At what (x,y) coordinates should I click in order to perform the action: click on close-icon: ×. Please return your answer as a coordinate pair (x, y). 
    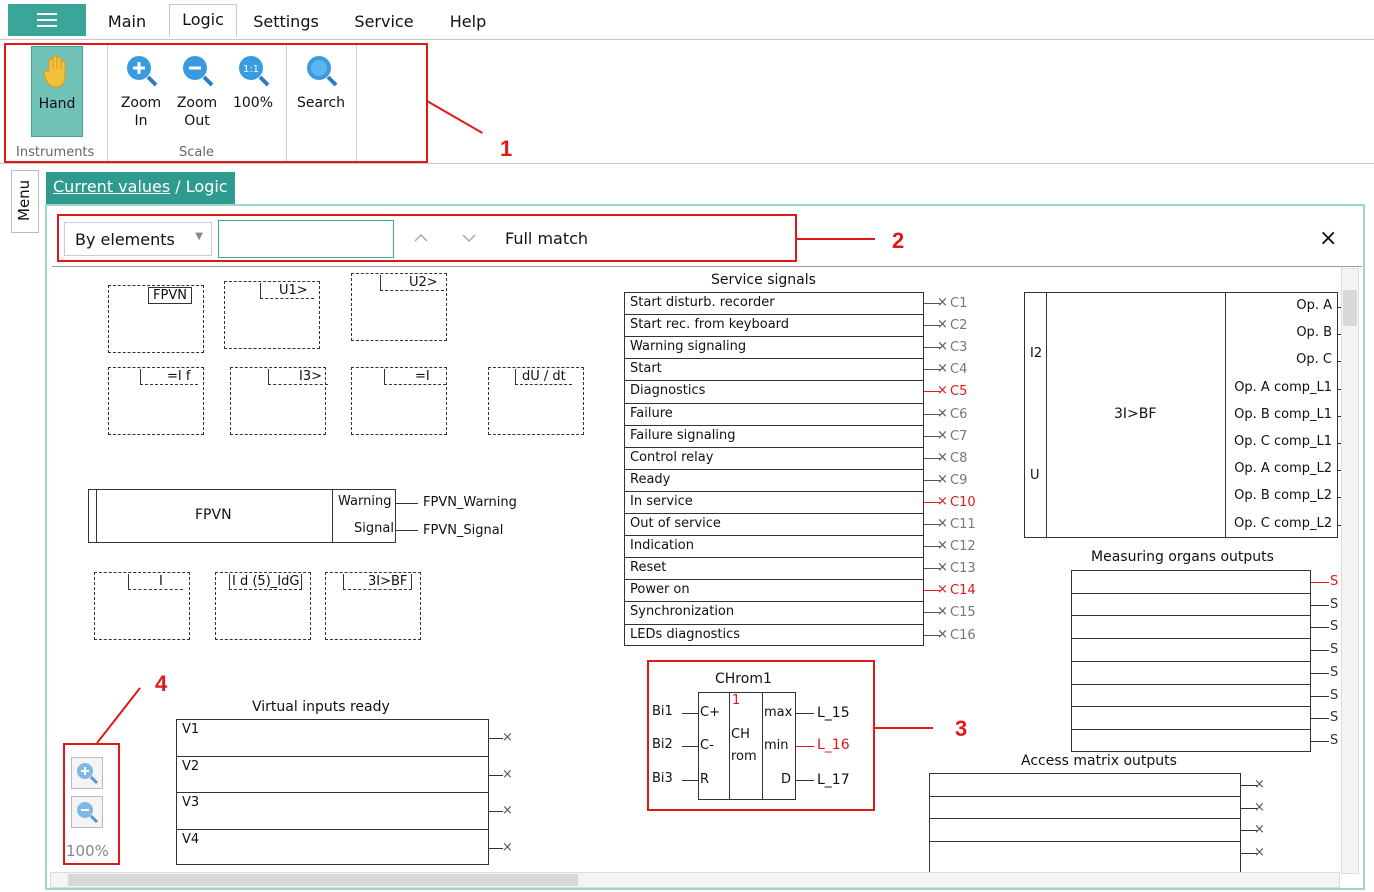
    Looking at the image, I should click on (1328, 238).